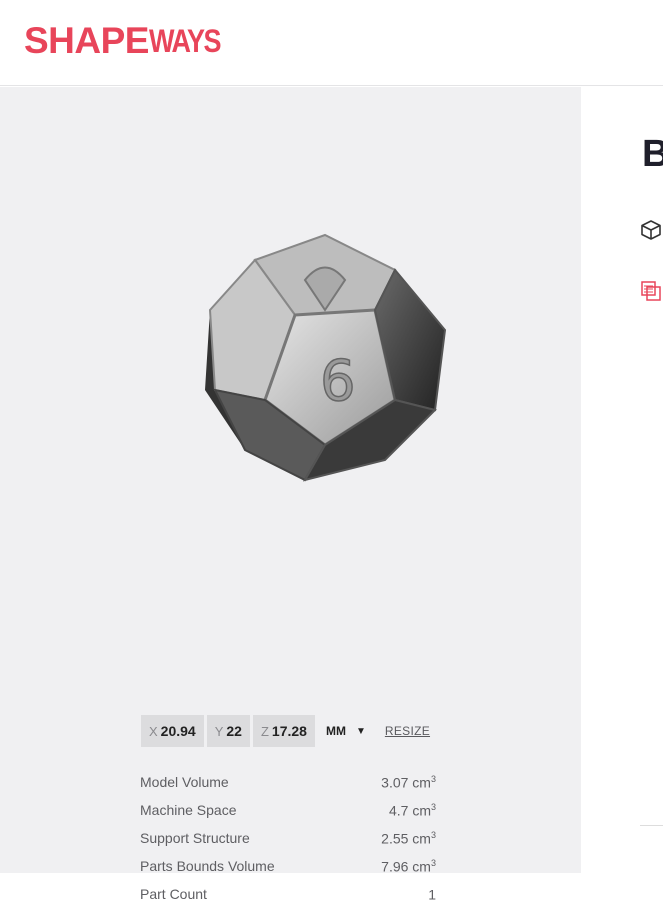 This screenshot has height=908, width=663. What do you see at coordinates (338, 381) in the screenshot?
I see `svg-text: 6` at bounding box center [338, 381].